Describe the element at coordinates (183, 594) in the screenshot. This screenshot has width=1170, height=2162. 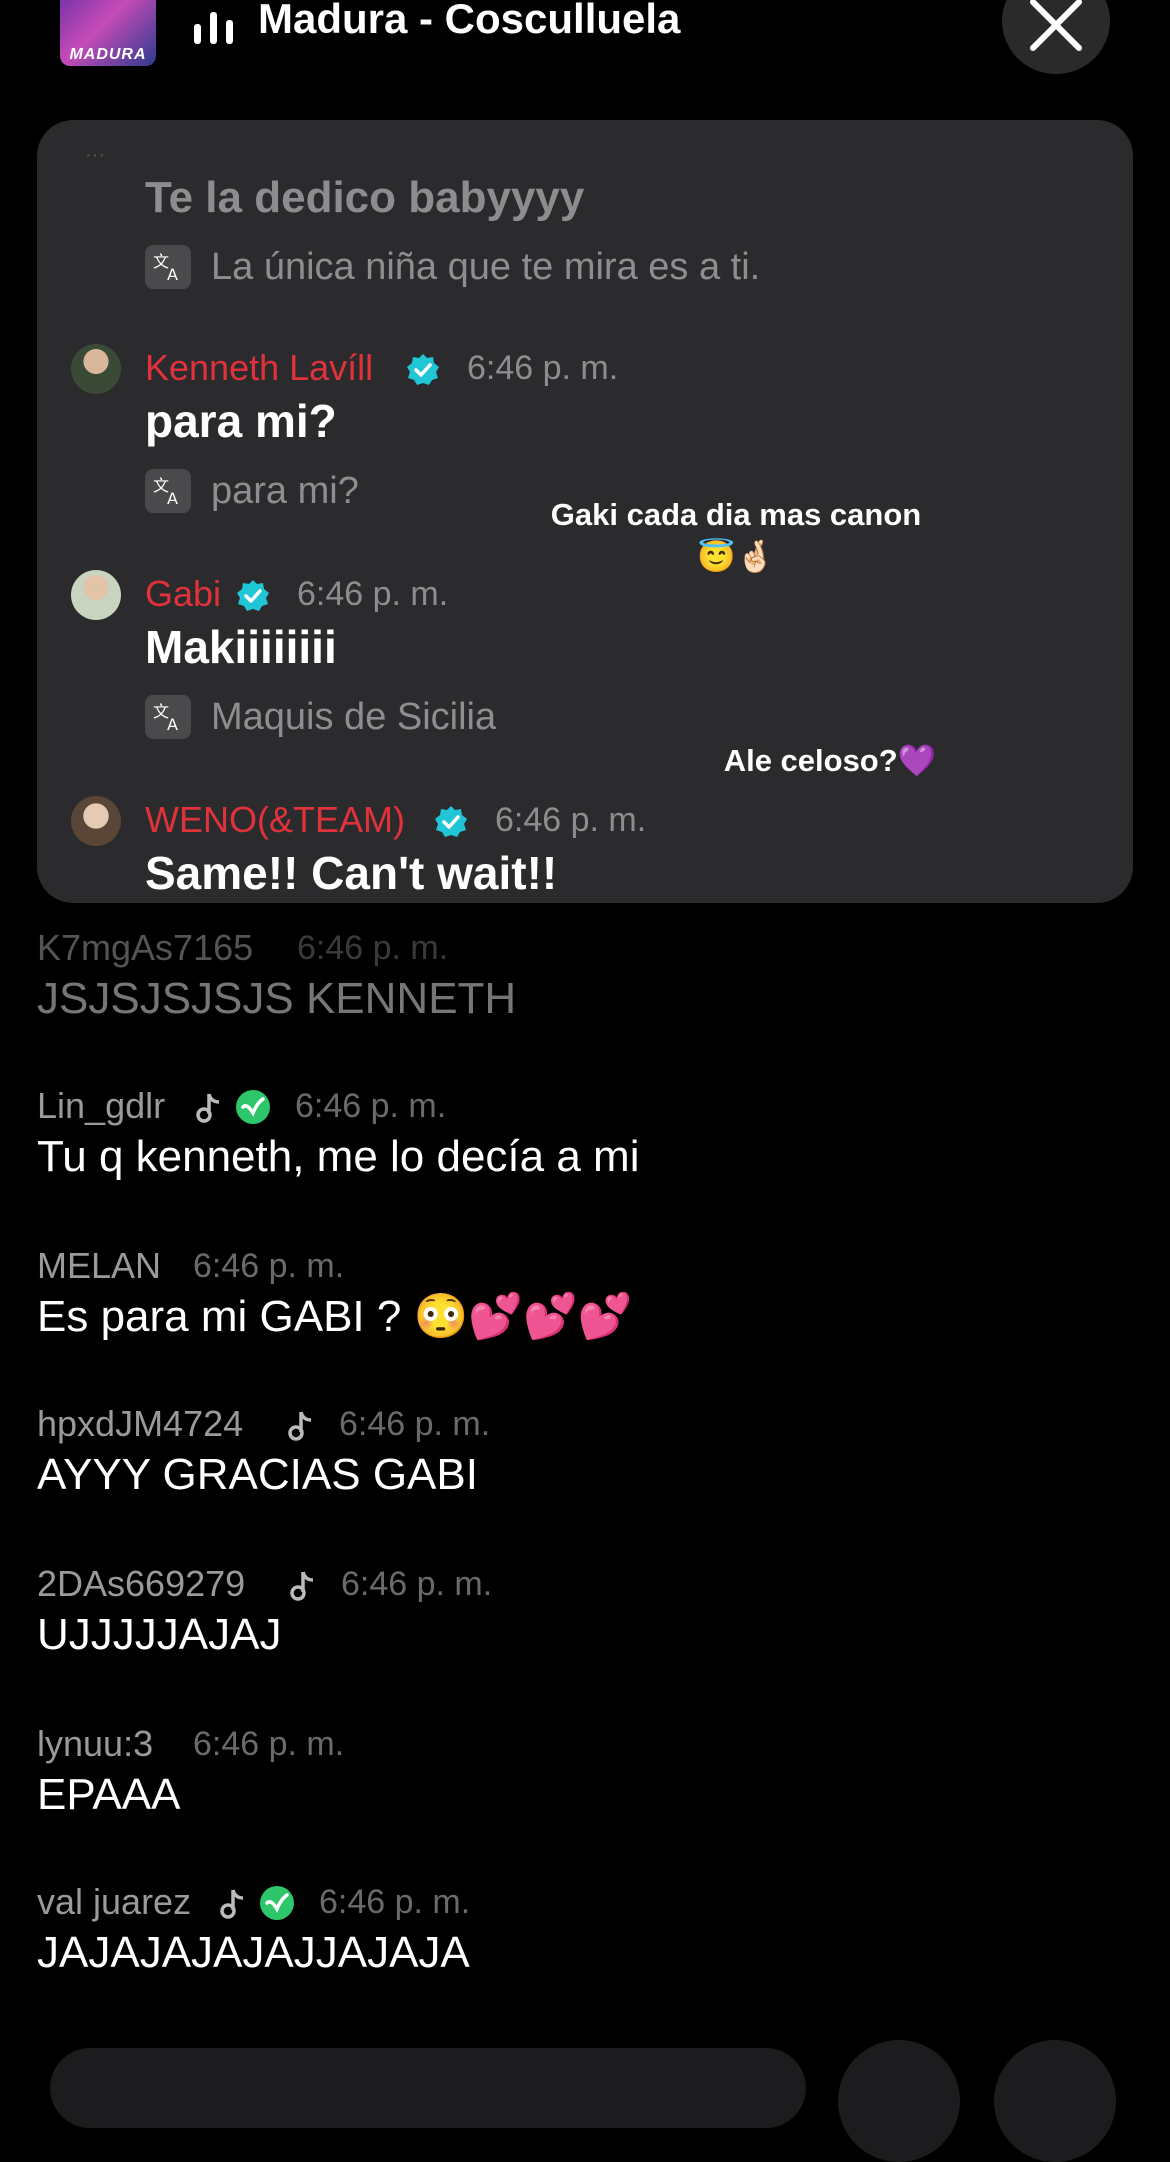
I see `username: Gabi` at that location.